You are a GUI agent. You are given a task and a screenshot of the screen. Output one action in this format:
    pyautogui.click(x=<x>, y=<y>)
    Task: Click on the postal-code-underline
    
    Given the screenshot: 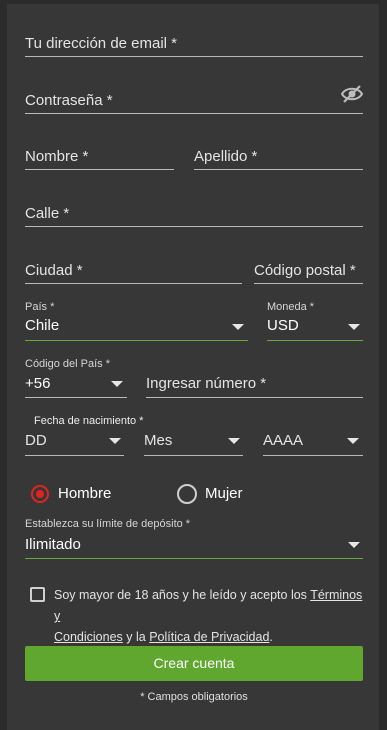 What is the action you would take?
    pyautogui.click(x=308, y=283)
    